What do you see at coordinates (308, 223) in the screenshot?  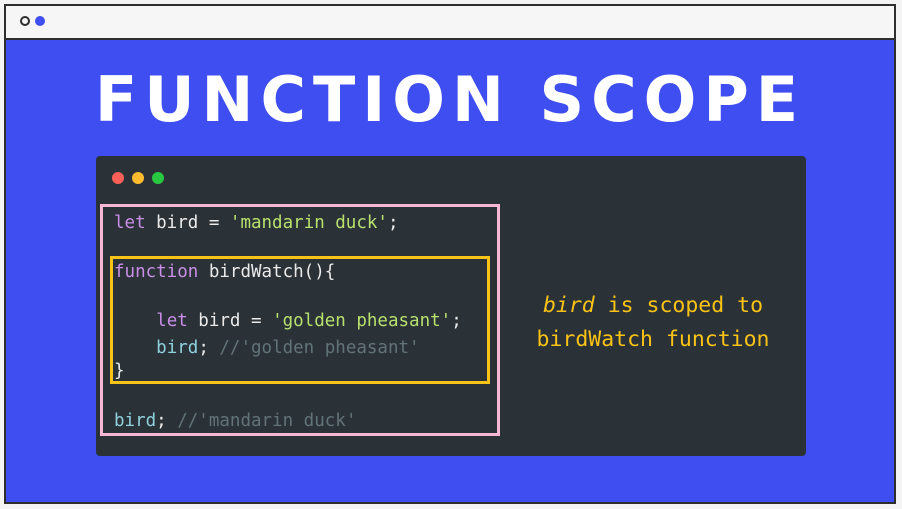 I see `string-literal: 'mandarin duck'` at bounding box center [308, 223].